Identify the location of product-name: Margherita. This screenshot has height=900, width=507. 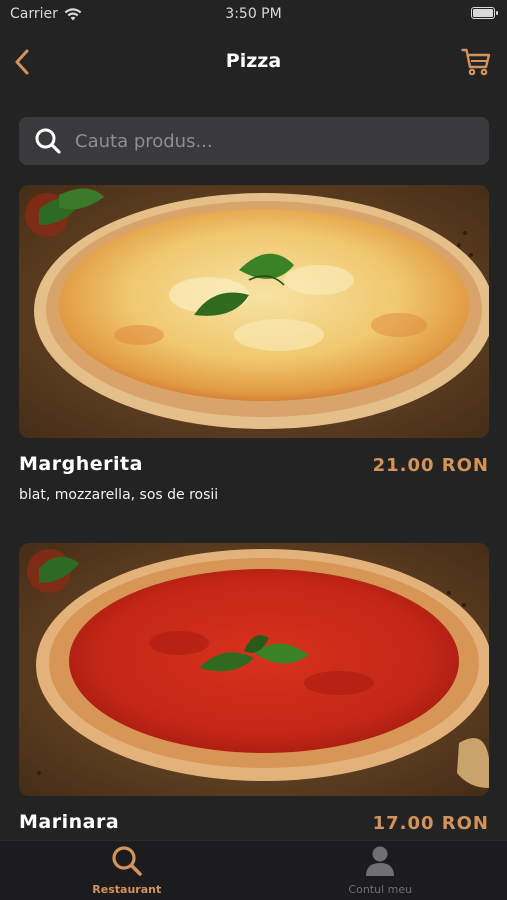
(81, 464).